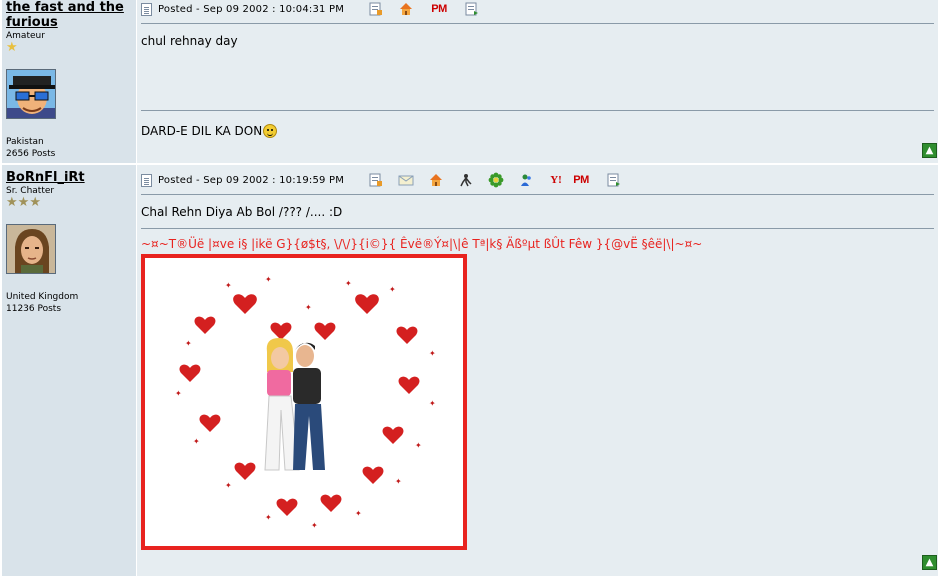 This screenshot has height=576, width=938. What do you see at coordinates (270, 131) in the screenshot?
I see `smiley-icon` at bounding box center [270, 131].